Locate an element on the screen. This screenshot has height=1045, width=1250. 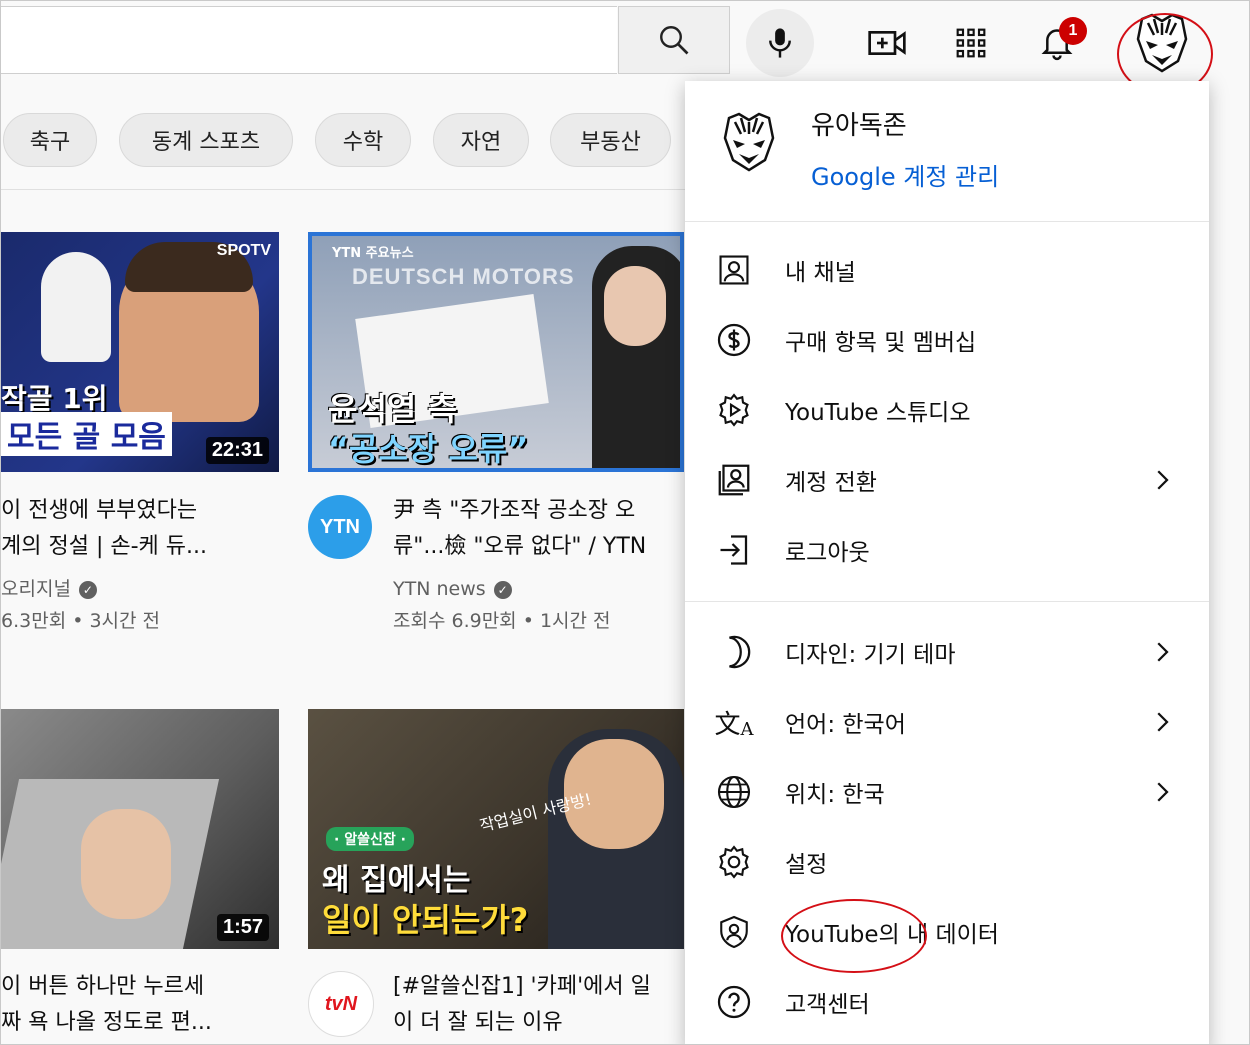
globe-icon is located at coordinates (734, 792).